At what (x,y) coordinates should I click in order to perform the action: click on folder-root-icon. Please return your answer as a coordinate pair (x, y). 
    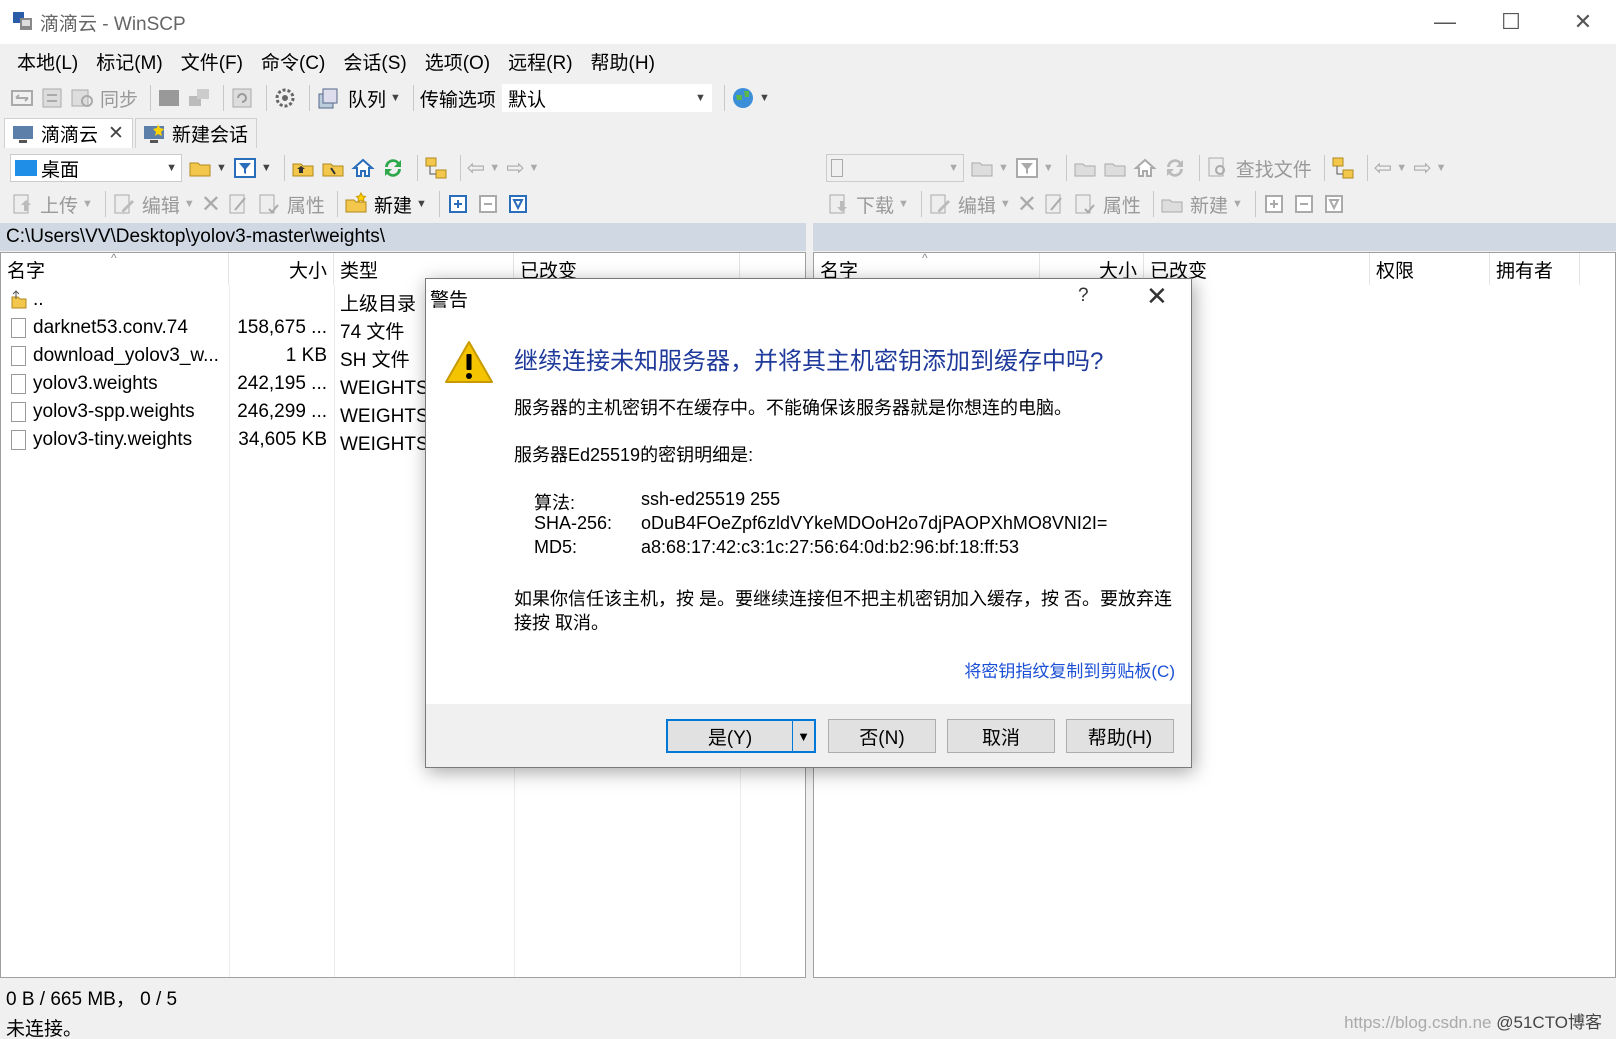
    Looking at the image, I should click on (333, 168).